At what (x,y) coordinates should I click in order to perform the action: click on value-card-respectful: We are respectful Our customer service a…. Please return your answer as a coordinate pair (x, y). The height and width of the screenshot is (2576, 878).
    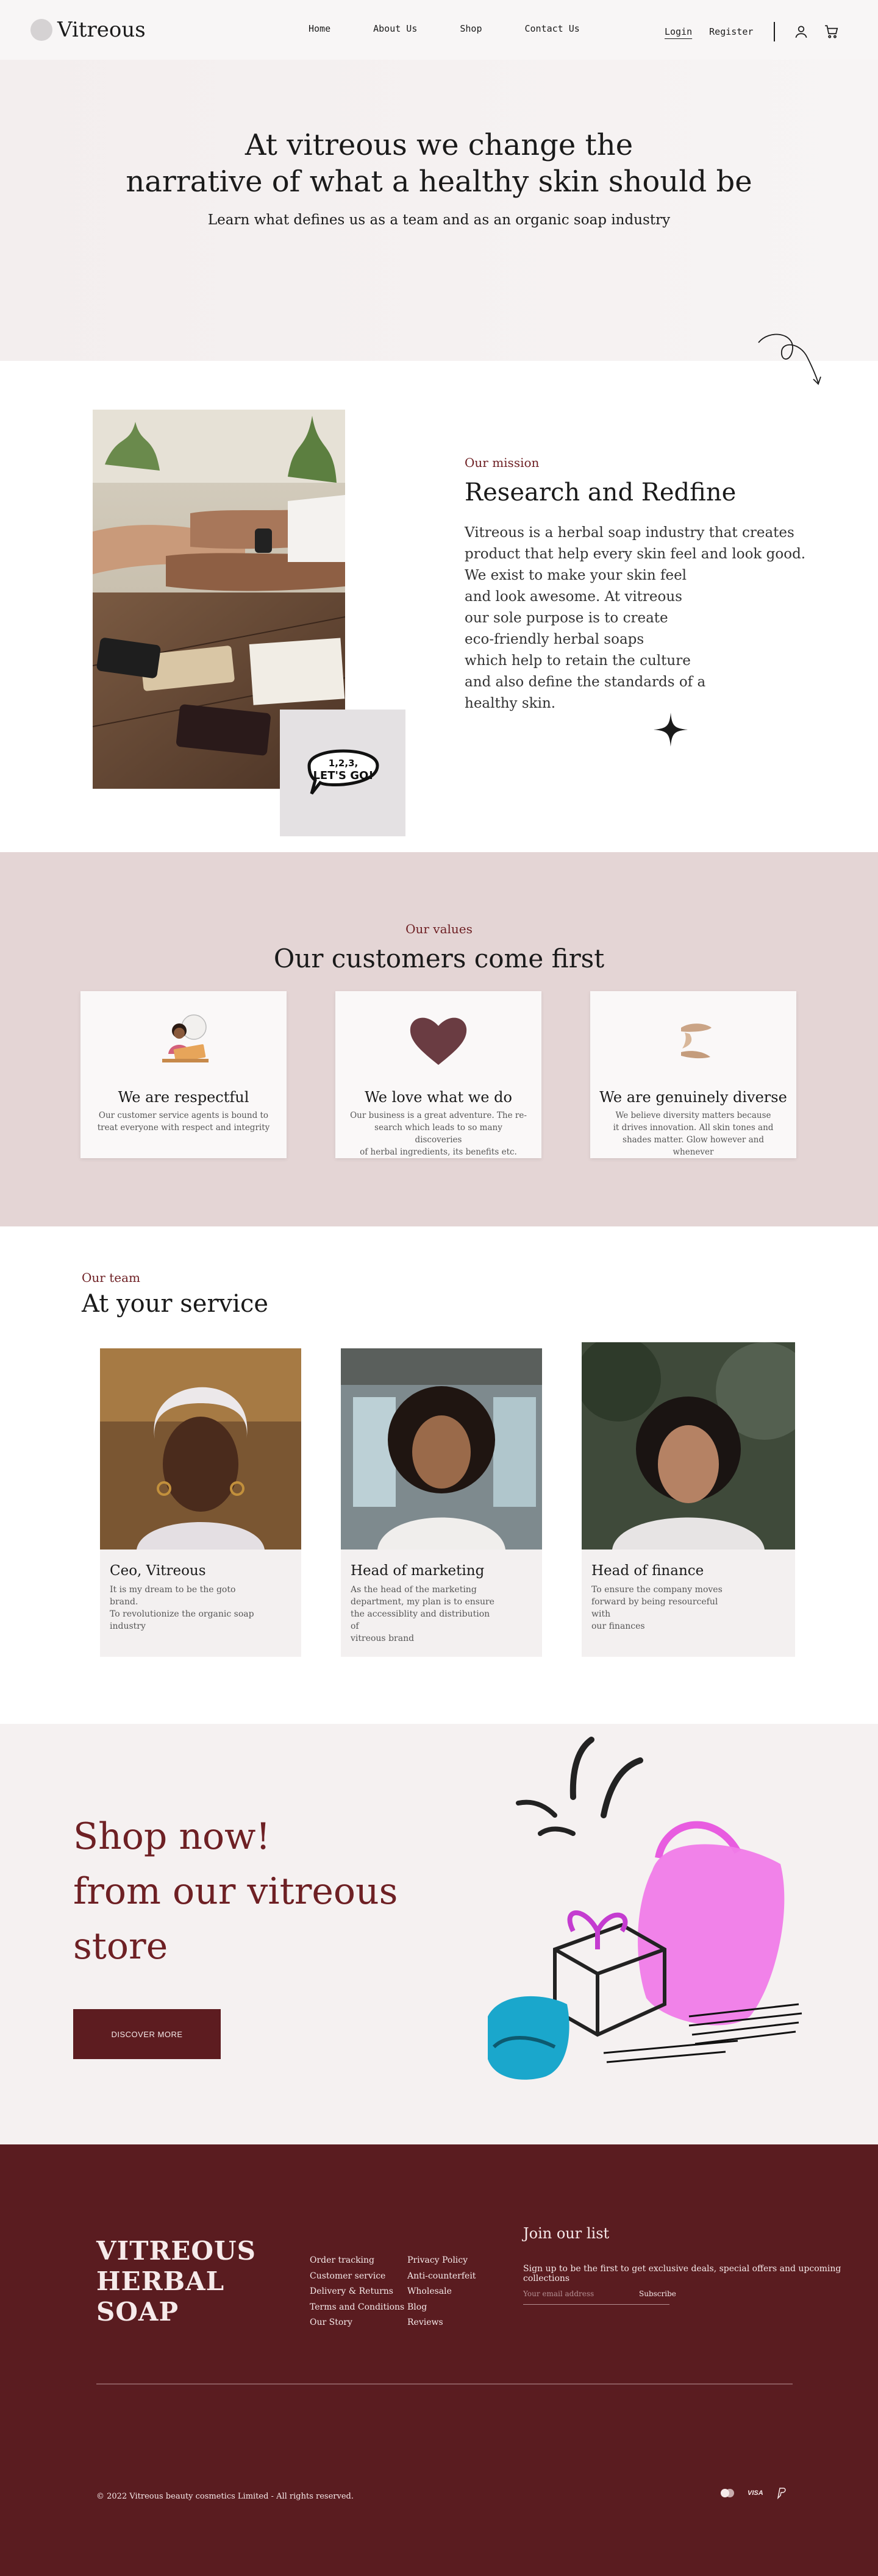
    Looking at the image, I should click on (183, 1074).